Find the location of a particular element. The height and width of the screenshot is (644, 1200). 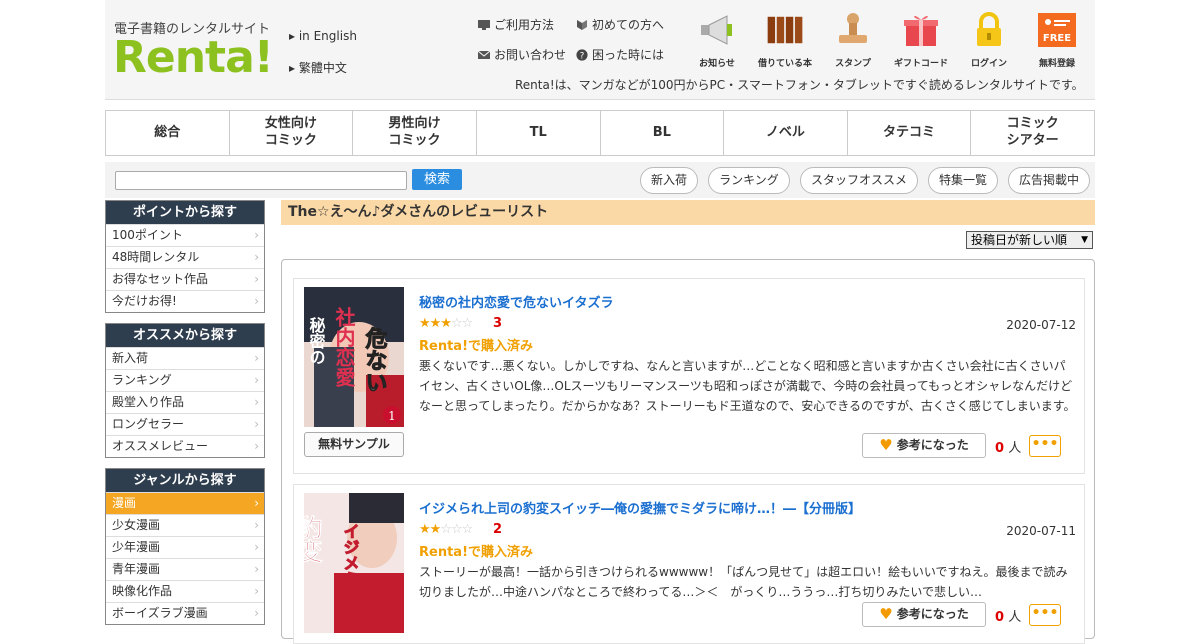

books-icon is located at coordinates (785, 30).